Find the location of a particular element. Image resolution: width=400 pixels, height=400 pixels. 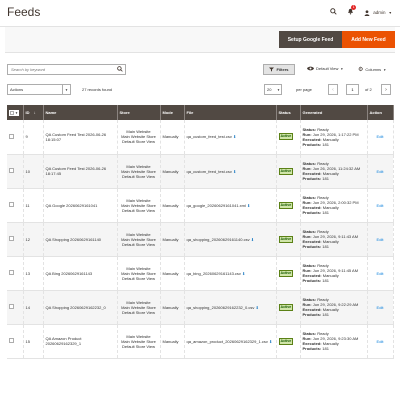

search-icon is located at coordinates (333, 12).